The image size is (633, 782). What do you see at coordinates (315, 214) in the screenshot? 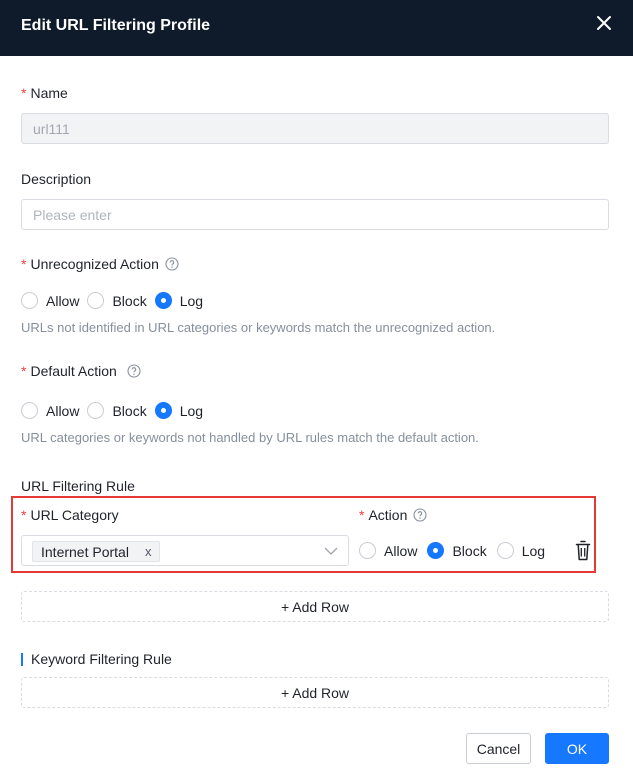
I see `description-input` at bounding box center [315, 214].